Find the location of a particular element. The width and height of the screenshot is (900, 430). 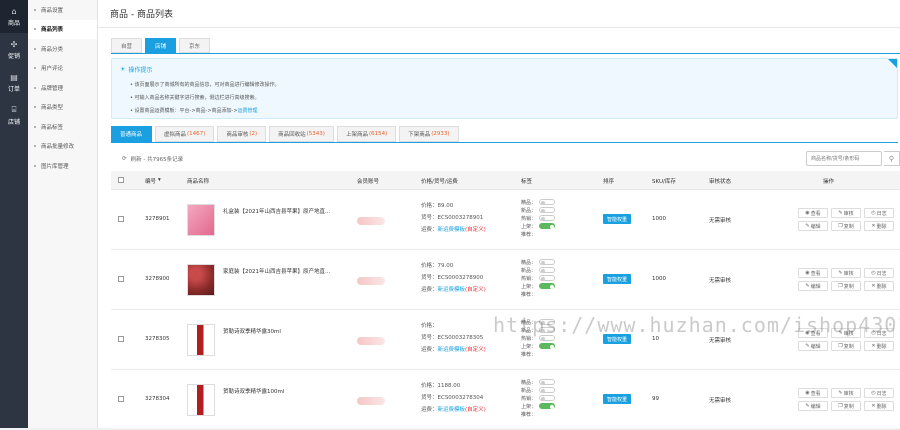

primary-sidebar: ⌂ 商品 ✣ 促销 ▤ 订单 ⌸ 店铺 is located at coordinates (14, 214).